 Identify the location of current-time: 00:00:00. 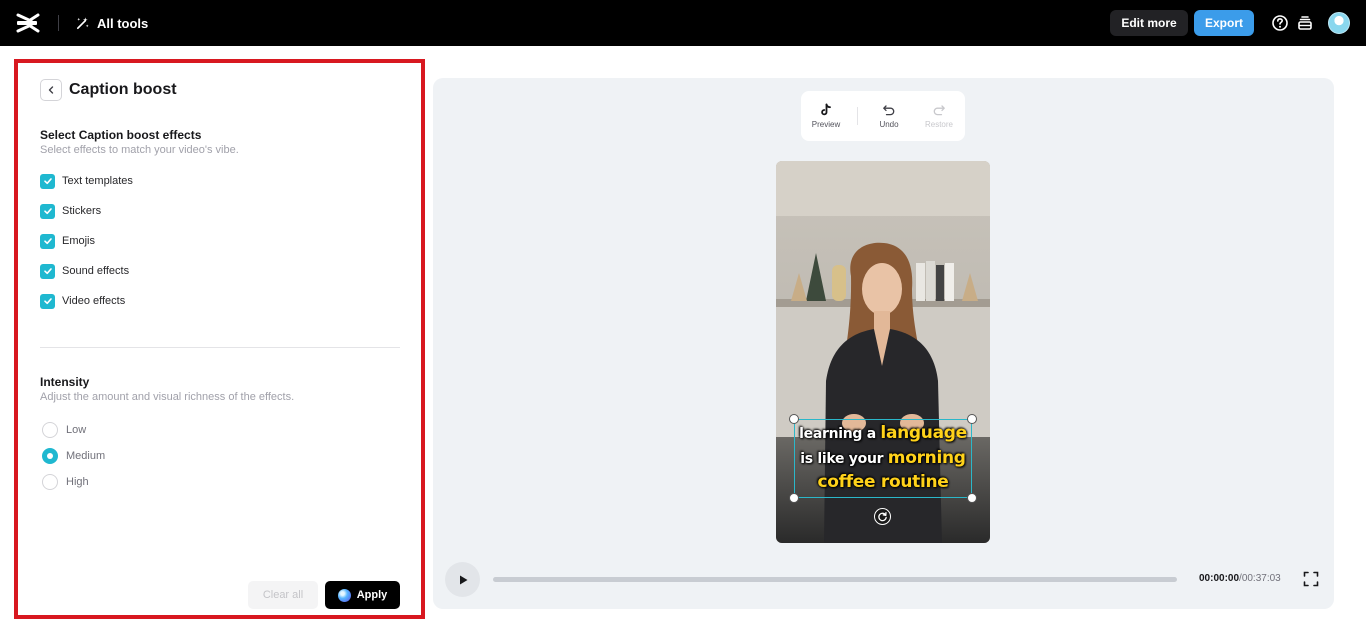
(1219, 578).